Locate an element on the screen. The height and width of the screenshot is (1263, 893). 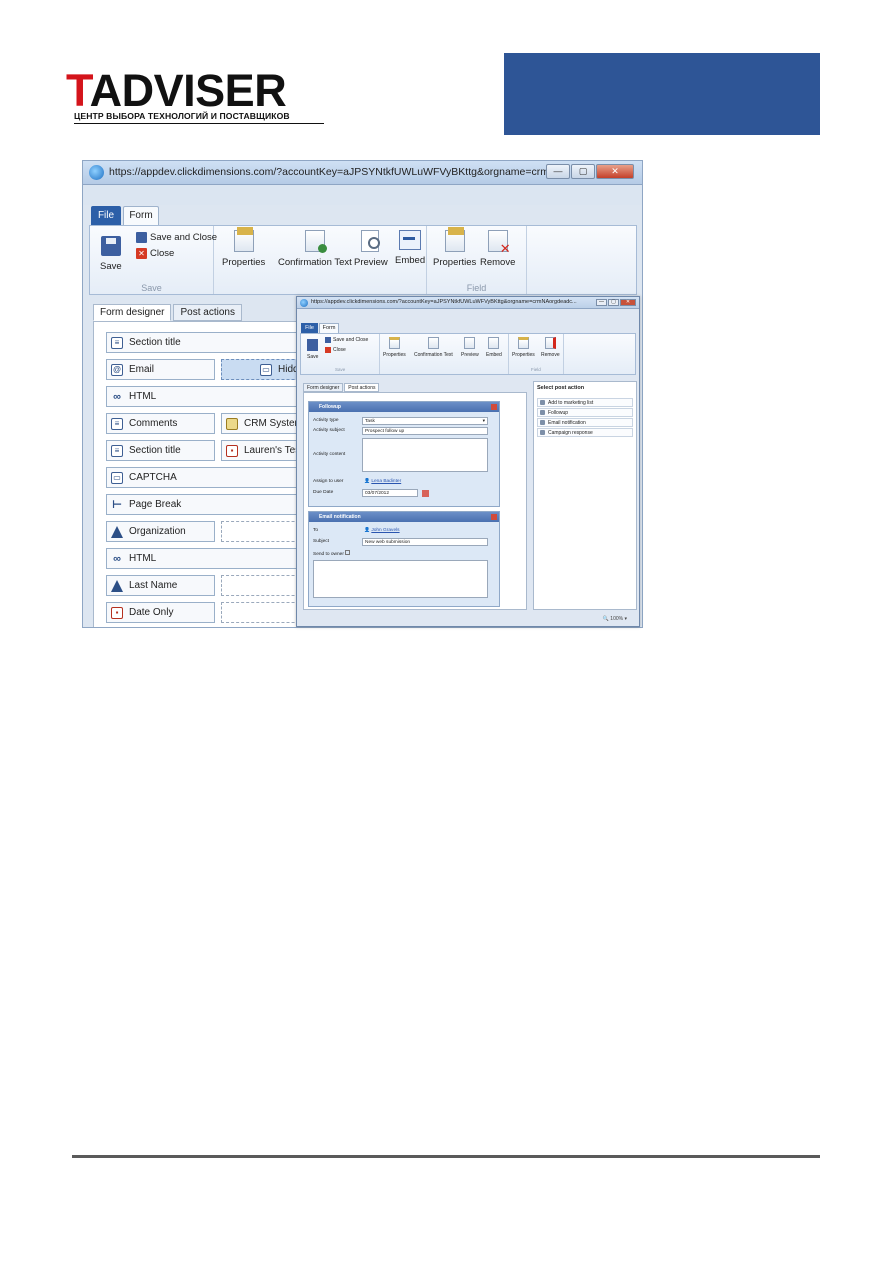
activity-type-label: Activity type is located at coordinates (326, 420).